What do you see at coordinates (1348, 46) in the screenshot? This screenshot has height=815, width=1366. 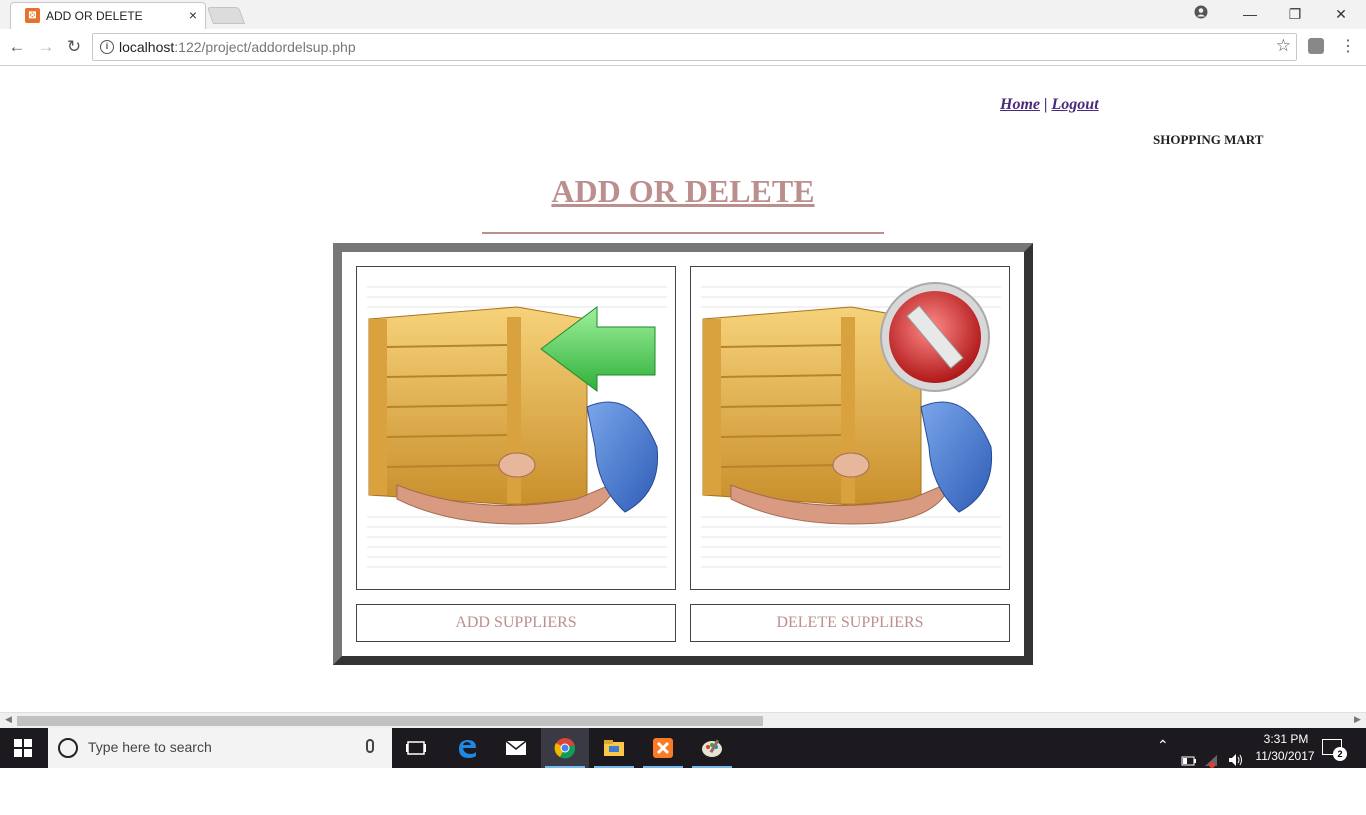 I see `chrome-menu-icon: ⋮` at bounding box center [1348, 46].